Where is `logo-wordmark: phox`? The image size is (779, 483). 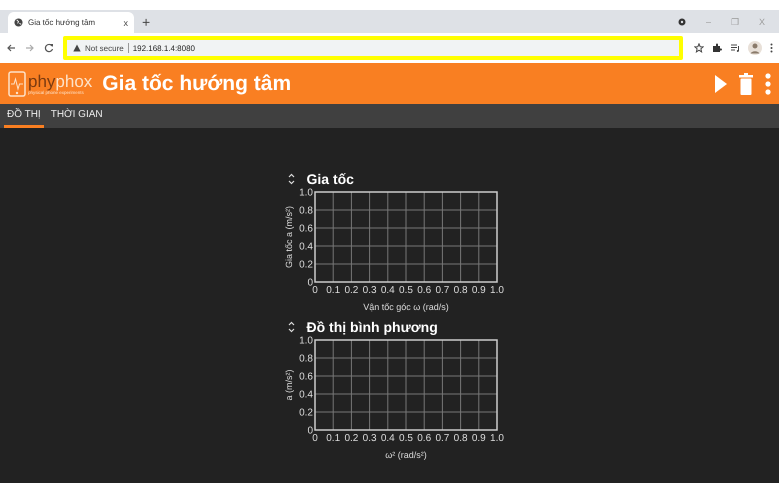 logo-wordmark: phox is located at coordinates (73, 81).